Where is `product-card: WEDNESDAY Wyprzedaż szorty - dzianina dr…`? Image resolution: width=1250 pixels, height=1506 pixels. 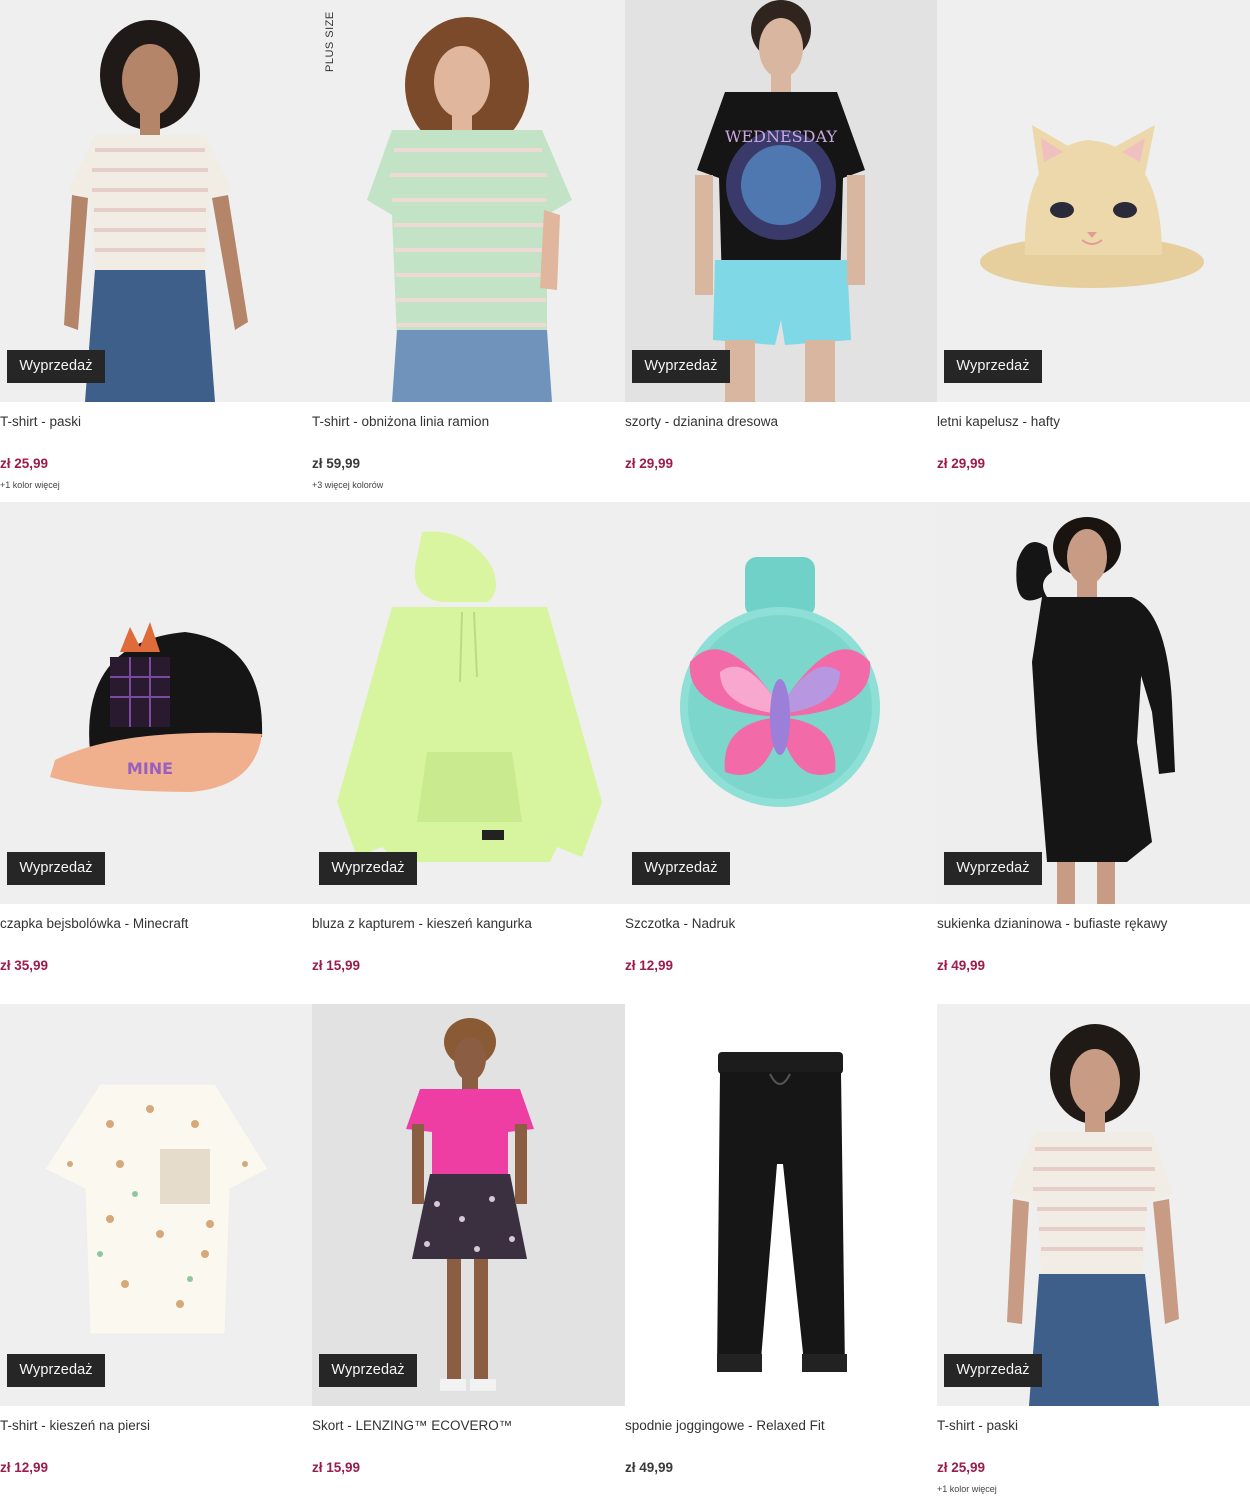
product-card: WEDNESDAY Wyprzedaż szorty - dzianina dr… is located at coordinates (781, 251).